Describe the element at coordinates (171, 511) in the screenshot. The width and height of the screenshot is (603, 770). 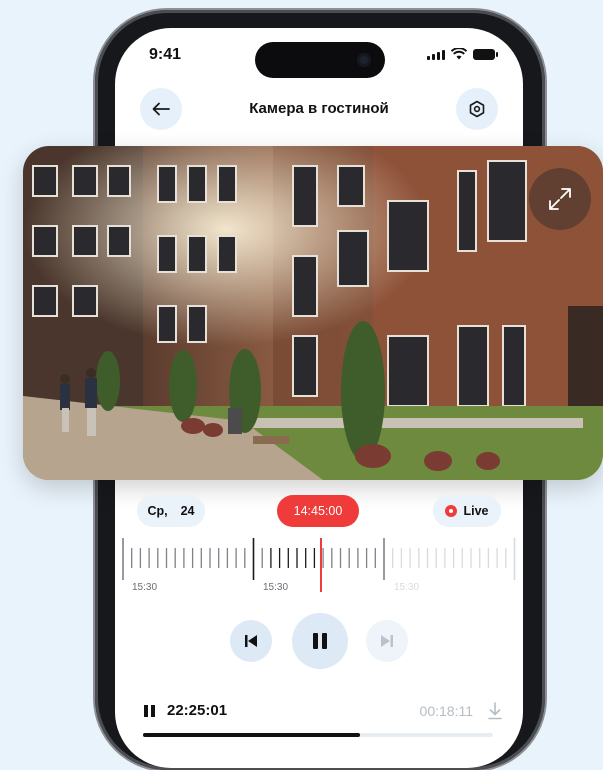
I see `date-selector: Ср, 24` at that location.